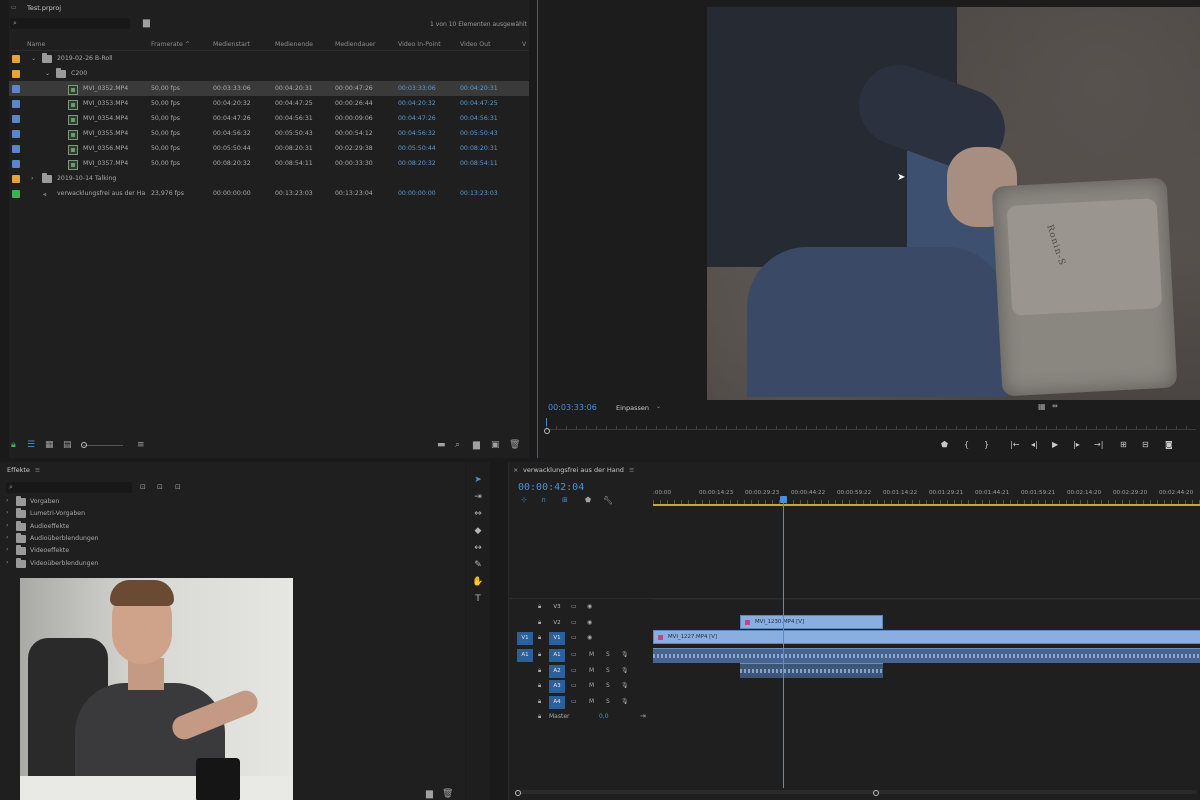 Image resolution: width=1200 pixels, height=800 pixels. Describe the element at coordinates (33, 58) in the screenshot. I see `chevron-down-icon: ⌄` at that location.